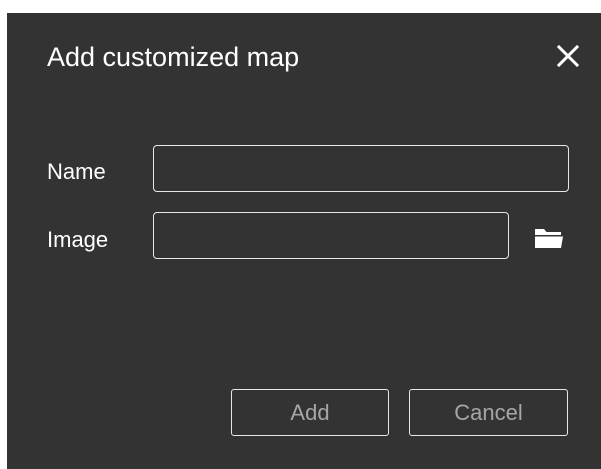  I want to click on cancel-button: Cancel, so click(488, 412).